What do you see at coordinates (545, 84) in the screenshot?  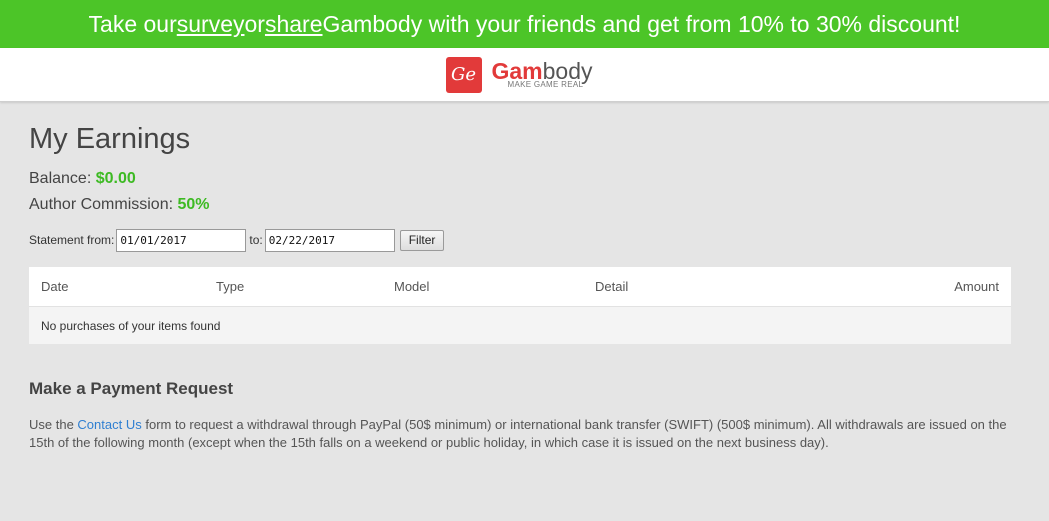 I see `logo-tagline: MAKE GAME REAL` at bounding box center [545, 84].